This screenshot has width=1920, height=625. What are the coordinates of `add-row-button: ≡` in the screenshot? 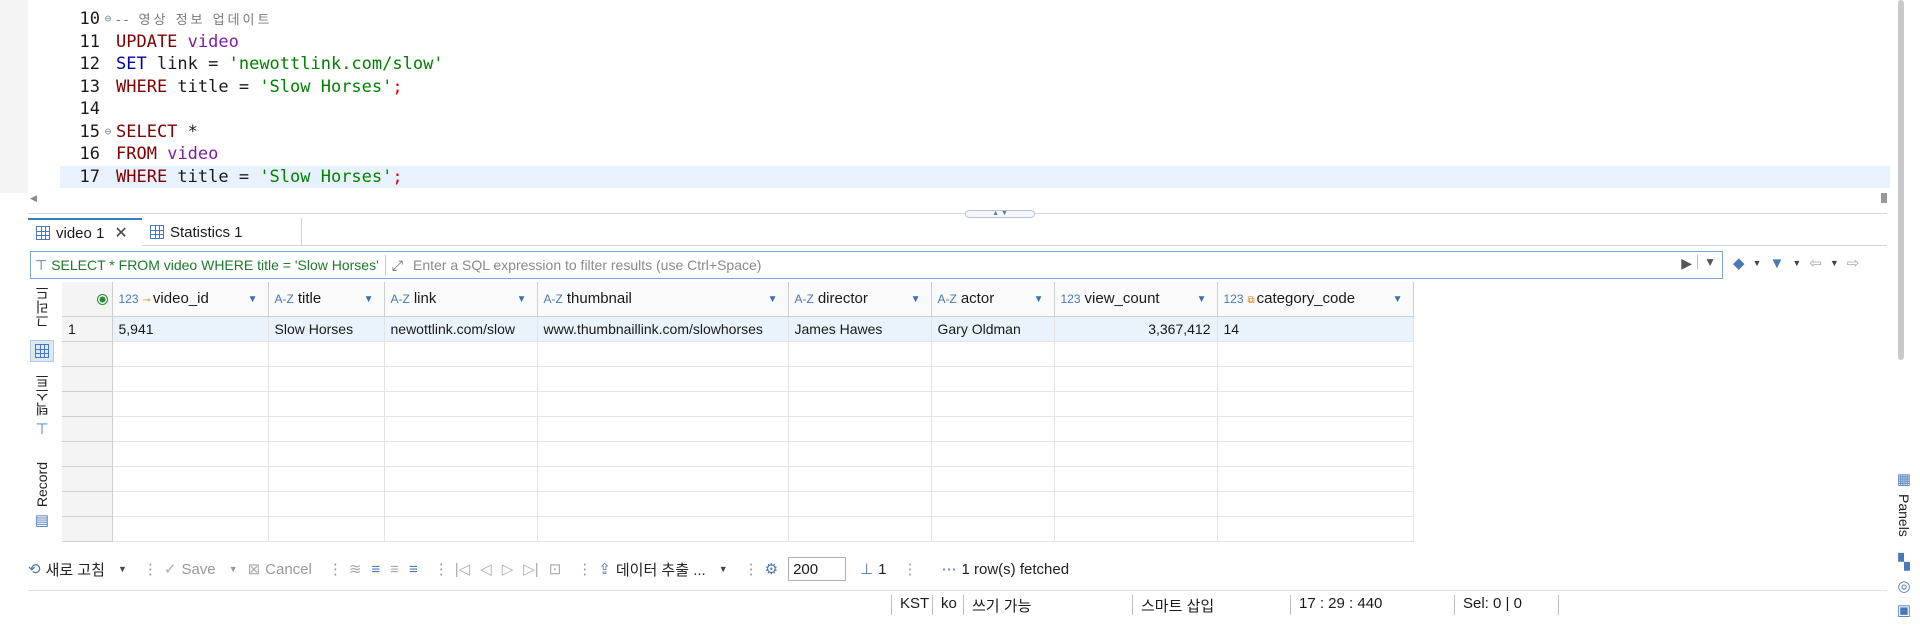 It's located at (375, 569).